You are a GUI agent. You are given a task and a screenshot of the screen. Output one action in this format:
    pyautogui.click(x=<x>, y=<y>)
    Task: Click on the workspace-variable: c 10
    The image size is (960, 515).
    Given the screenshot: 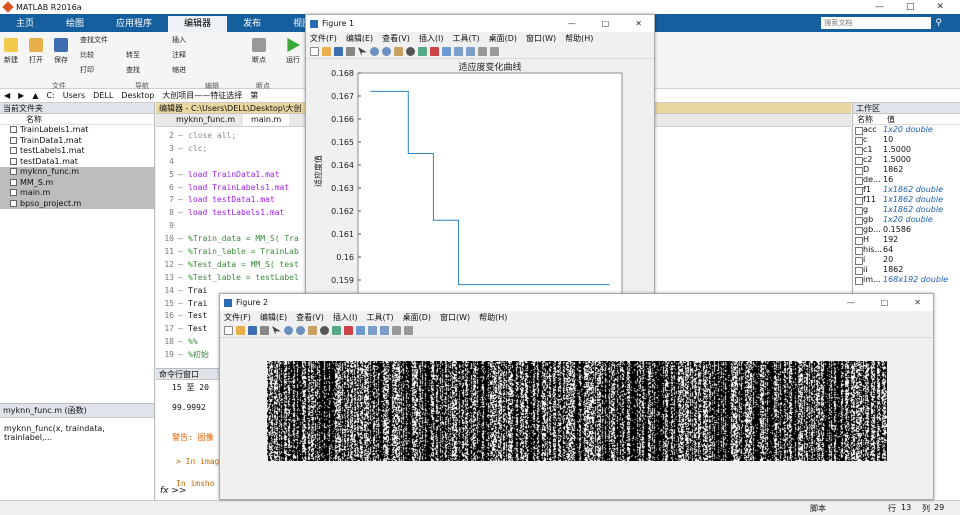 What is the action you would take?
    pyautogui.click(x=906, y=140)
    